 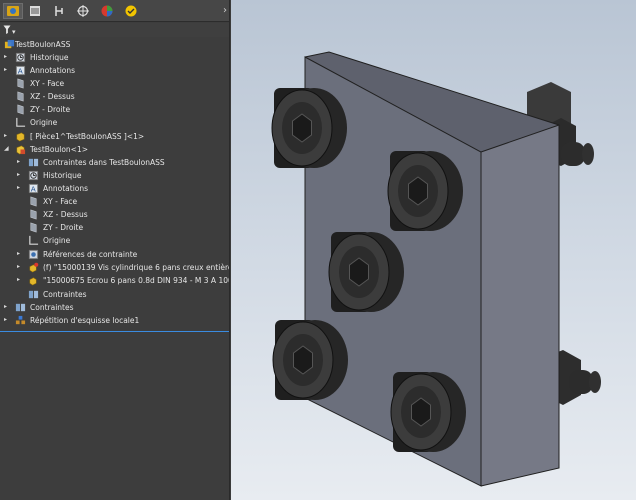 I want to click on subassembly-icon, so click(x=20, y=149).